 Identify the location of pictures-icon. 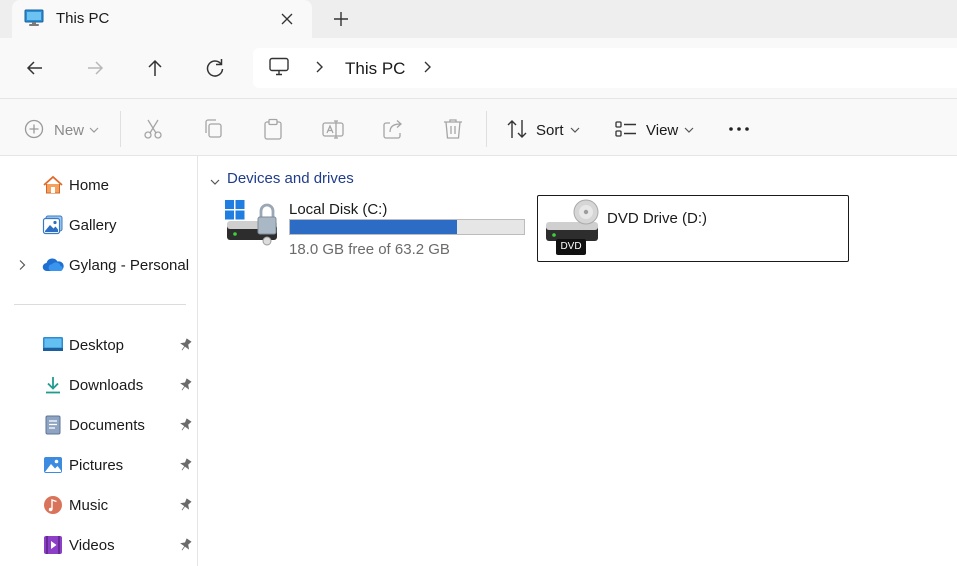
(53, 465).